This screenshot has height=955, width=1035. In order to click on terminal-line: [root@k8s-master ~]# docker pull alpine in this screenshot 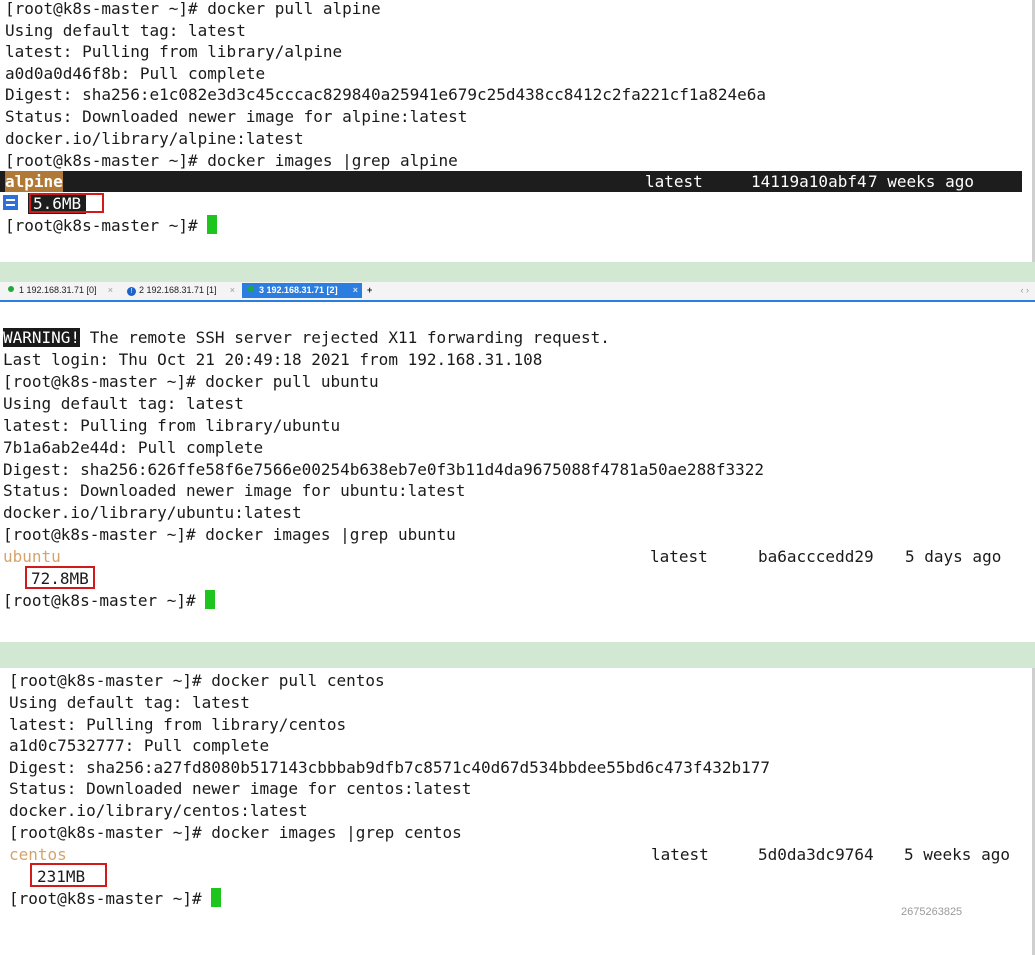, I will do `click(193, 9)`.